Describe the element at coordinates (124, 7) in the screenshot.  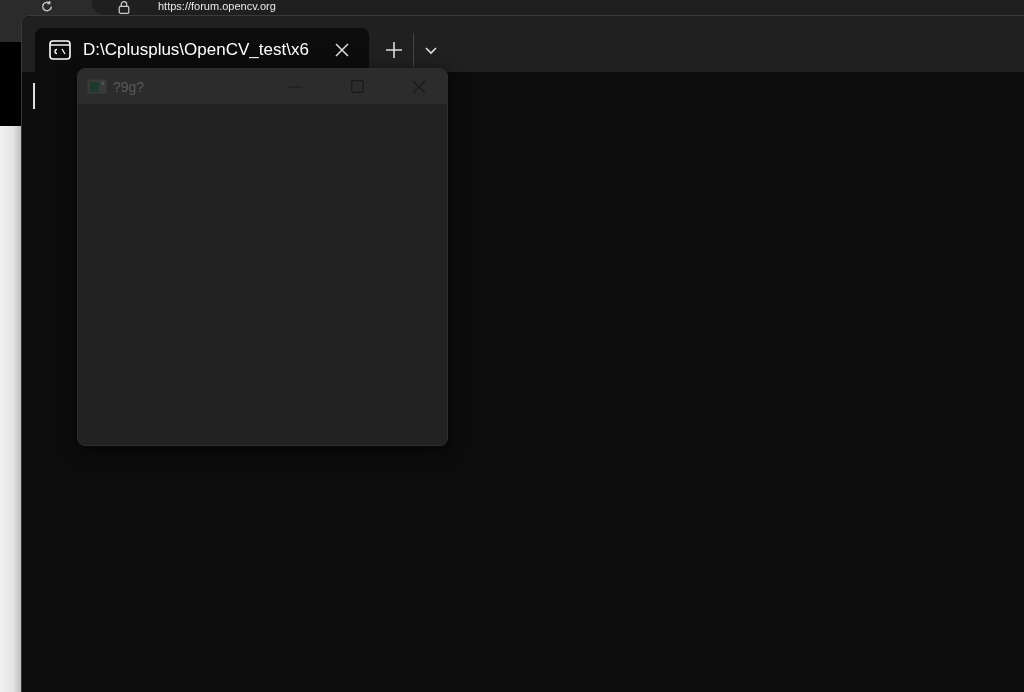
I see `lock-icon` at that location.